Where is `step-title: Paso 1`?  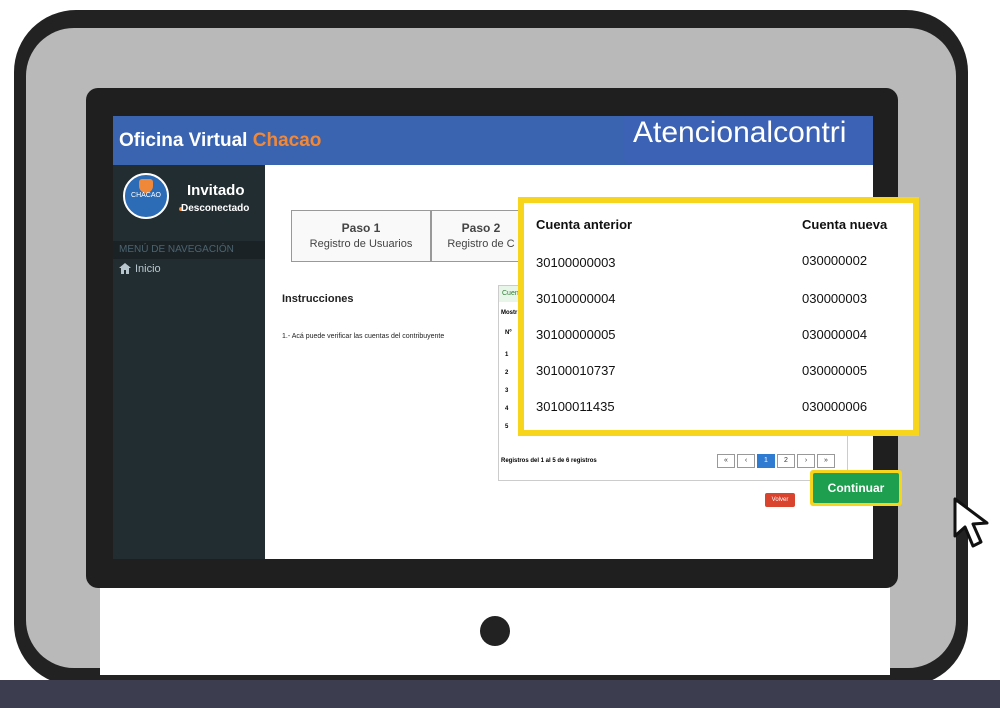 step-title: Paso 1 is located at coordinates (361, 228).